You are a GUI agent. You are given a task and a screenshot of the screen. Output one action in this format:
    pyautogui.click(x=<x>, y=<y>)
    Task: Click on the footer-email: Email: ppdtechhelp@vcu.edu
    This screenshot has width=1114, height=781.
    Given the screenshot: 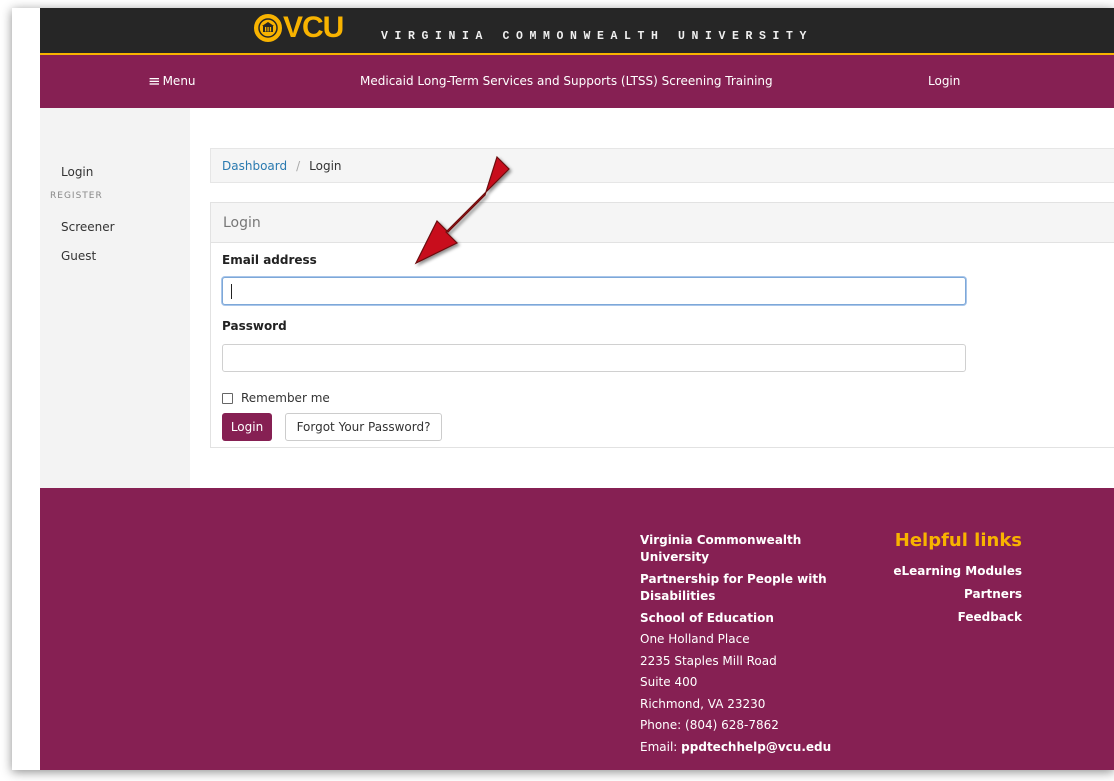 What is the action you would take?
    pyautogui.click(x=745, y=748)
    